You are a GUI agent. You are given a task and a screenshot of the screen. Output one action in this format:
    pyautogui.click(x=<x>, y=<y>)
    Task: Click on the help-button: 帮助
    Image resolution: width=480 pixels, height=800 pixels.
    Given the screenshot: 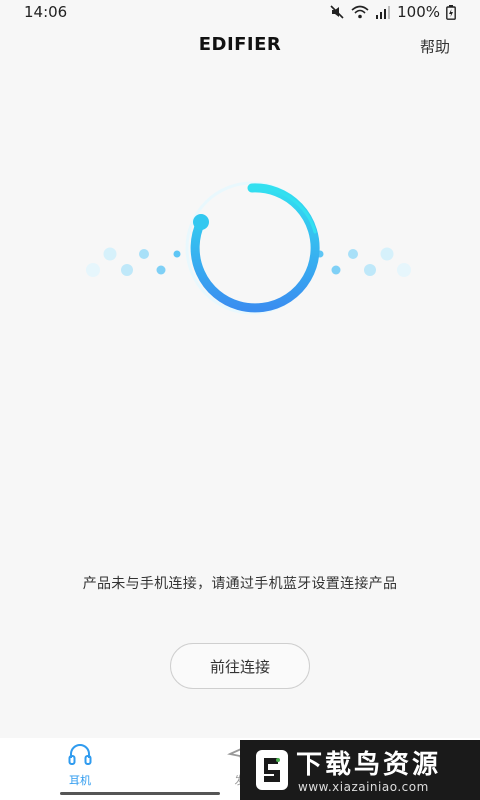 What is the action you would take?
    pyautogui.click(x=435, y=46)
    